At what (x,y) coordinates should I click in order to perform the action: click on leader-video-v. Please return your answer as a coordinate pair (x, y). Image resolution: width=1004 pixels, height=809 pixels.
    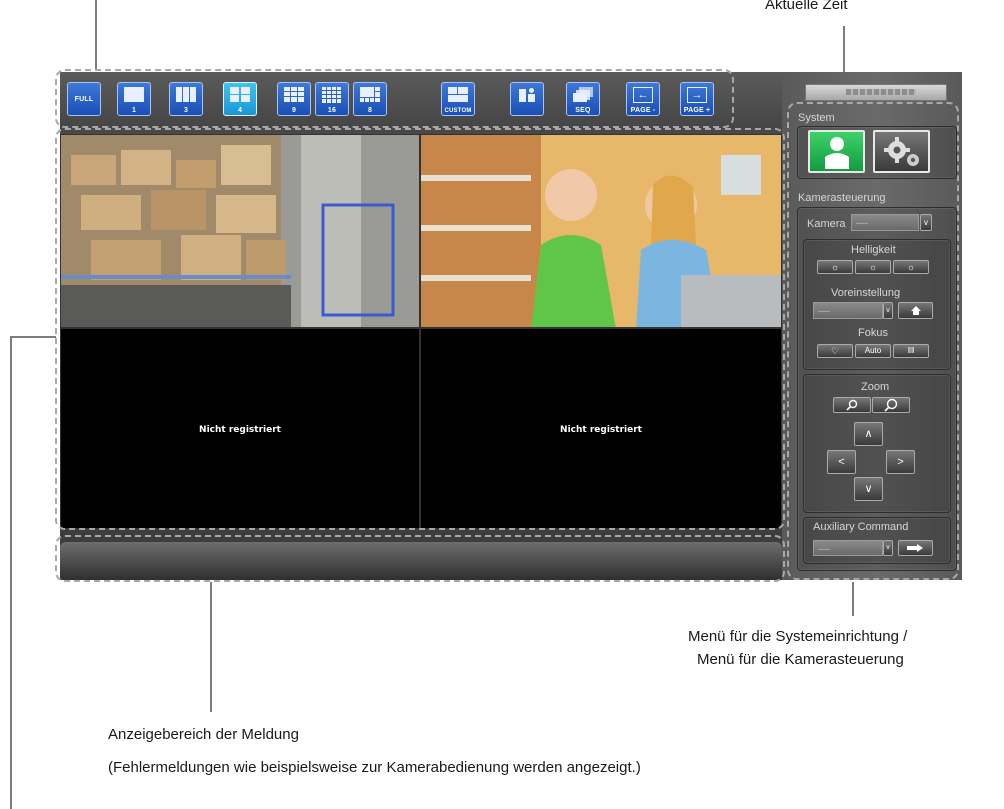
    Looking at the image, I should click on (11, 572).